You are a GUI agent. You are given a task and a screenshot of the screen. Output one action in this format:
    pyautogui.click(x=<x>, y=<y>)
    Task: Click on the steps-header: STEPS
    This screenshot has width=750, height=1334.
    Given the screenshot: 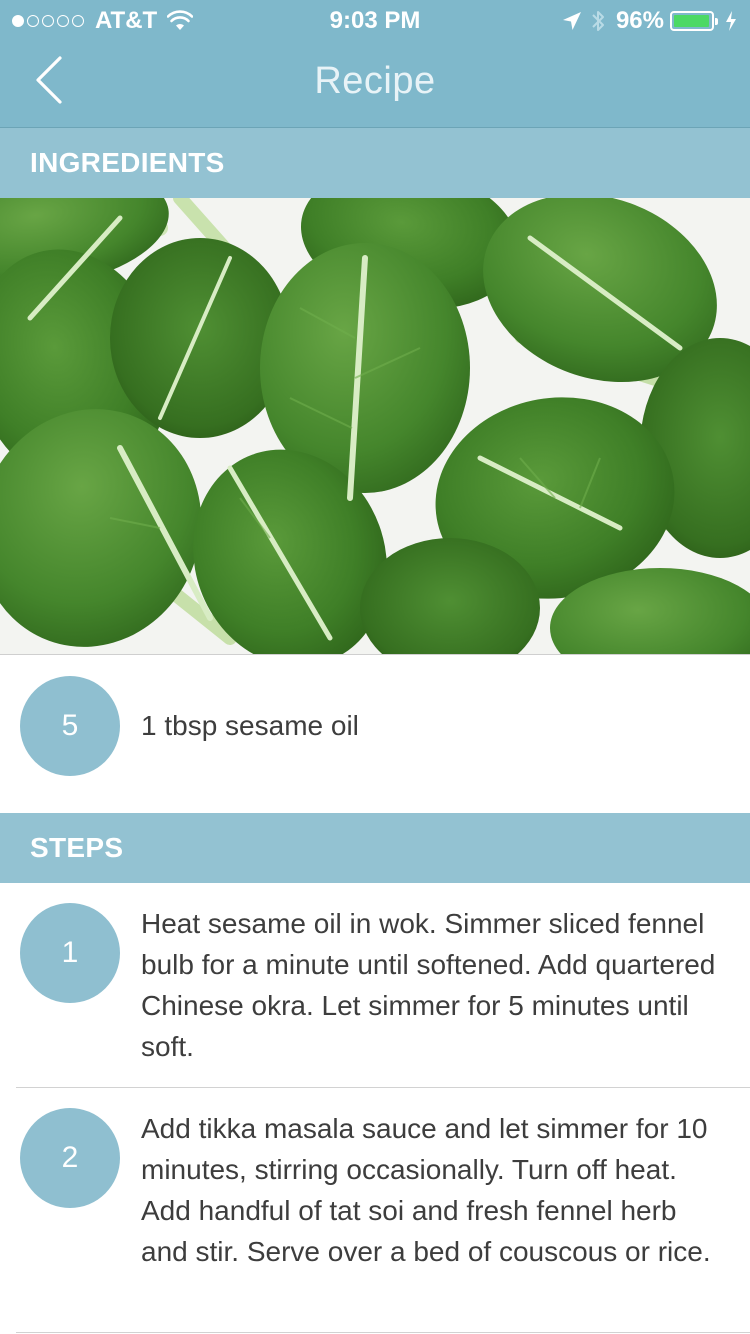 What is the action you would take?
    pyautogui.click(x=375, y=848)
    